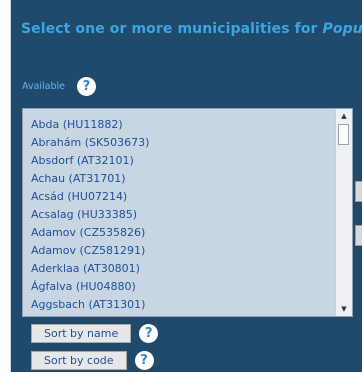 The width and height of the screenshot is (362, 372). What do you see at coordinates (358, 235) in the screenshot?
I see `remove-selected-button` at bounding box center [358, 235].